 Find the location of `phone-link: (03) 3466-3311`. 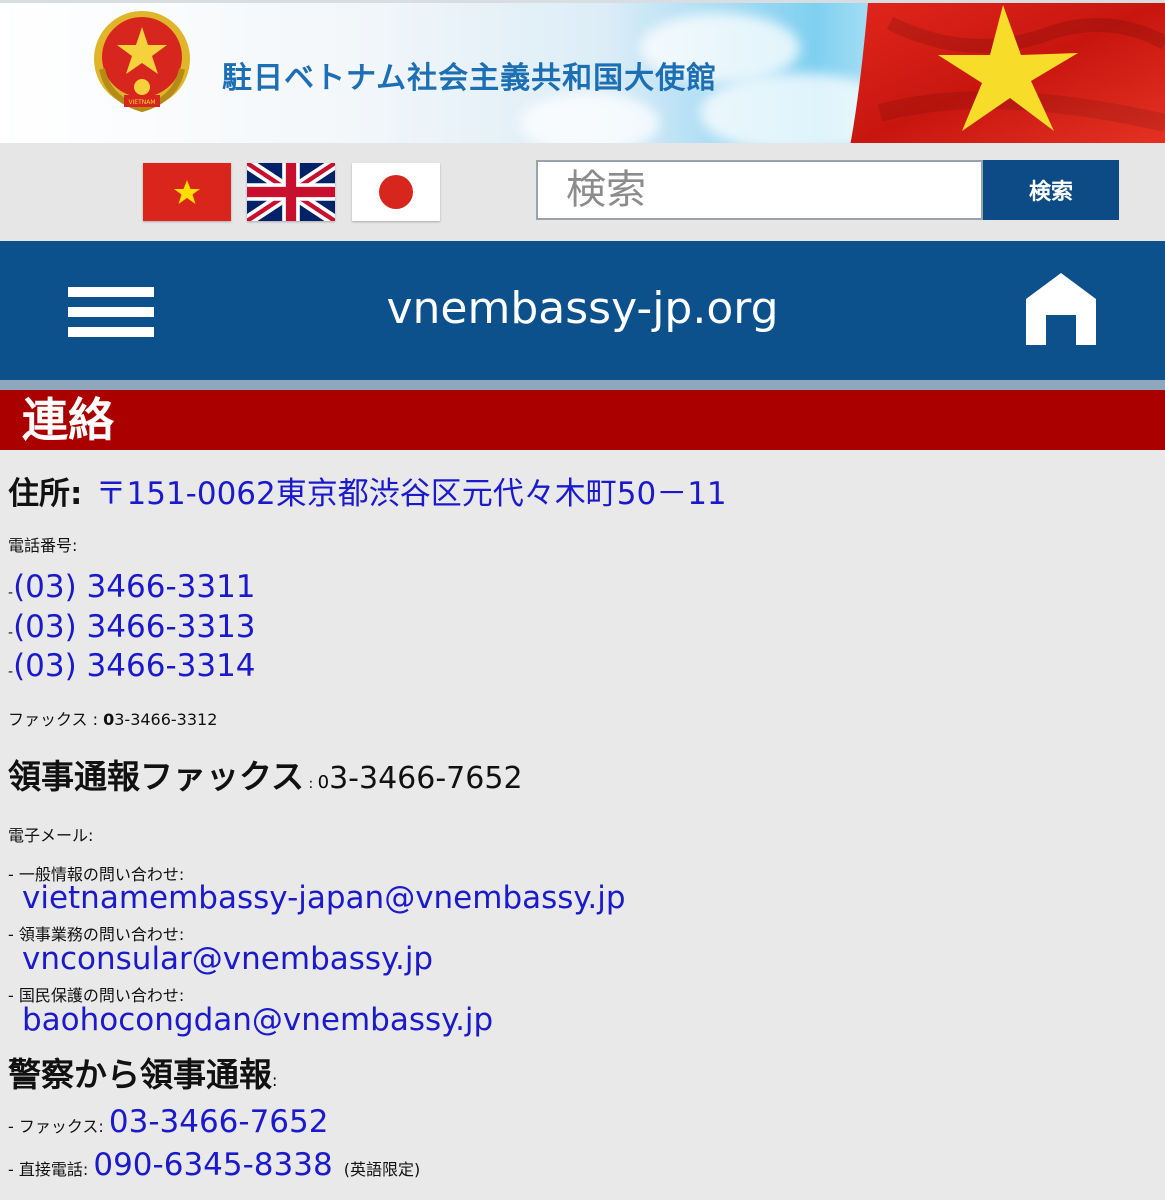

phone-link: (03) 3466-3311 is located at coordinates (134, 587).